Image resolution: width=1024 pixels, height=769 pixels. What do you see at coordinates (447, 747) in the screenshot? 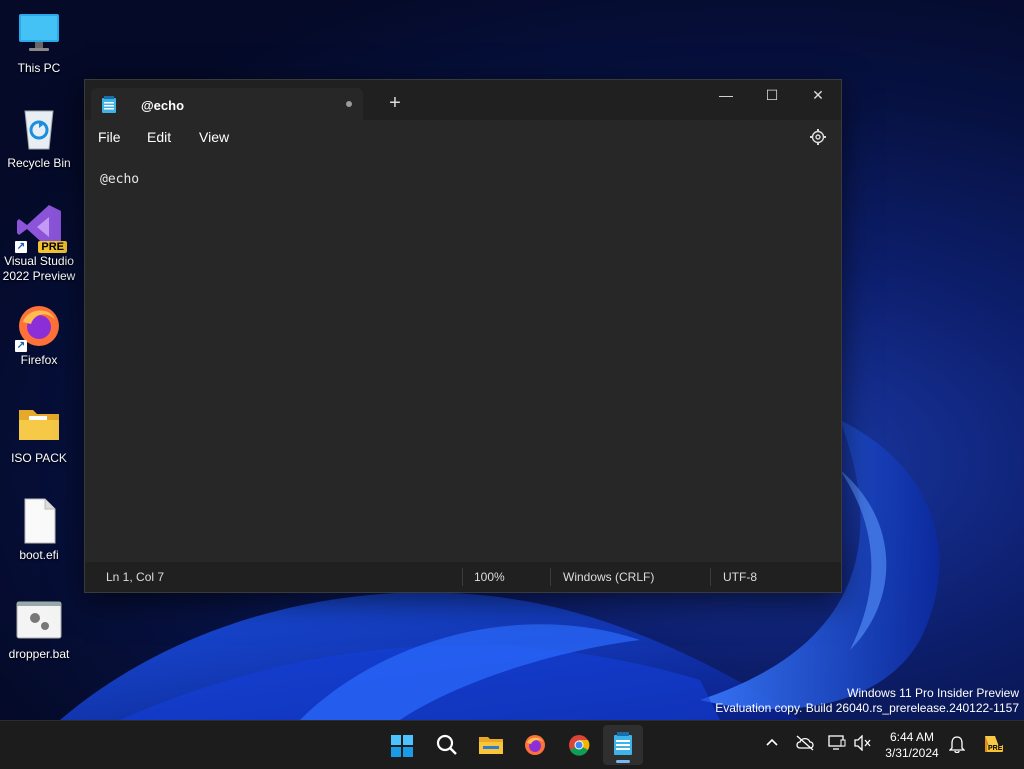
I see `search-icon` at bounding box center [447, 747].